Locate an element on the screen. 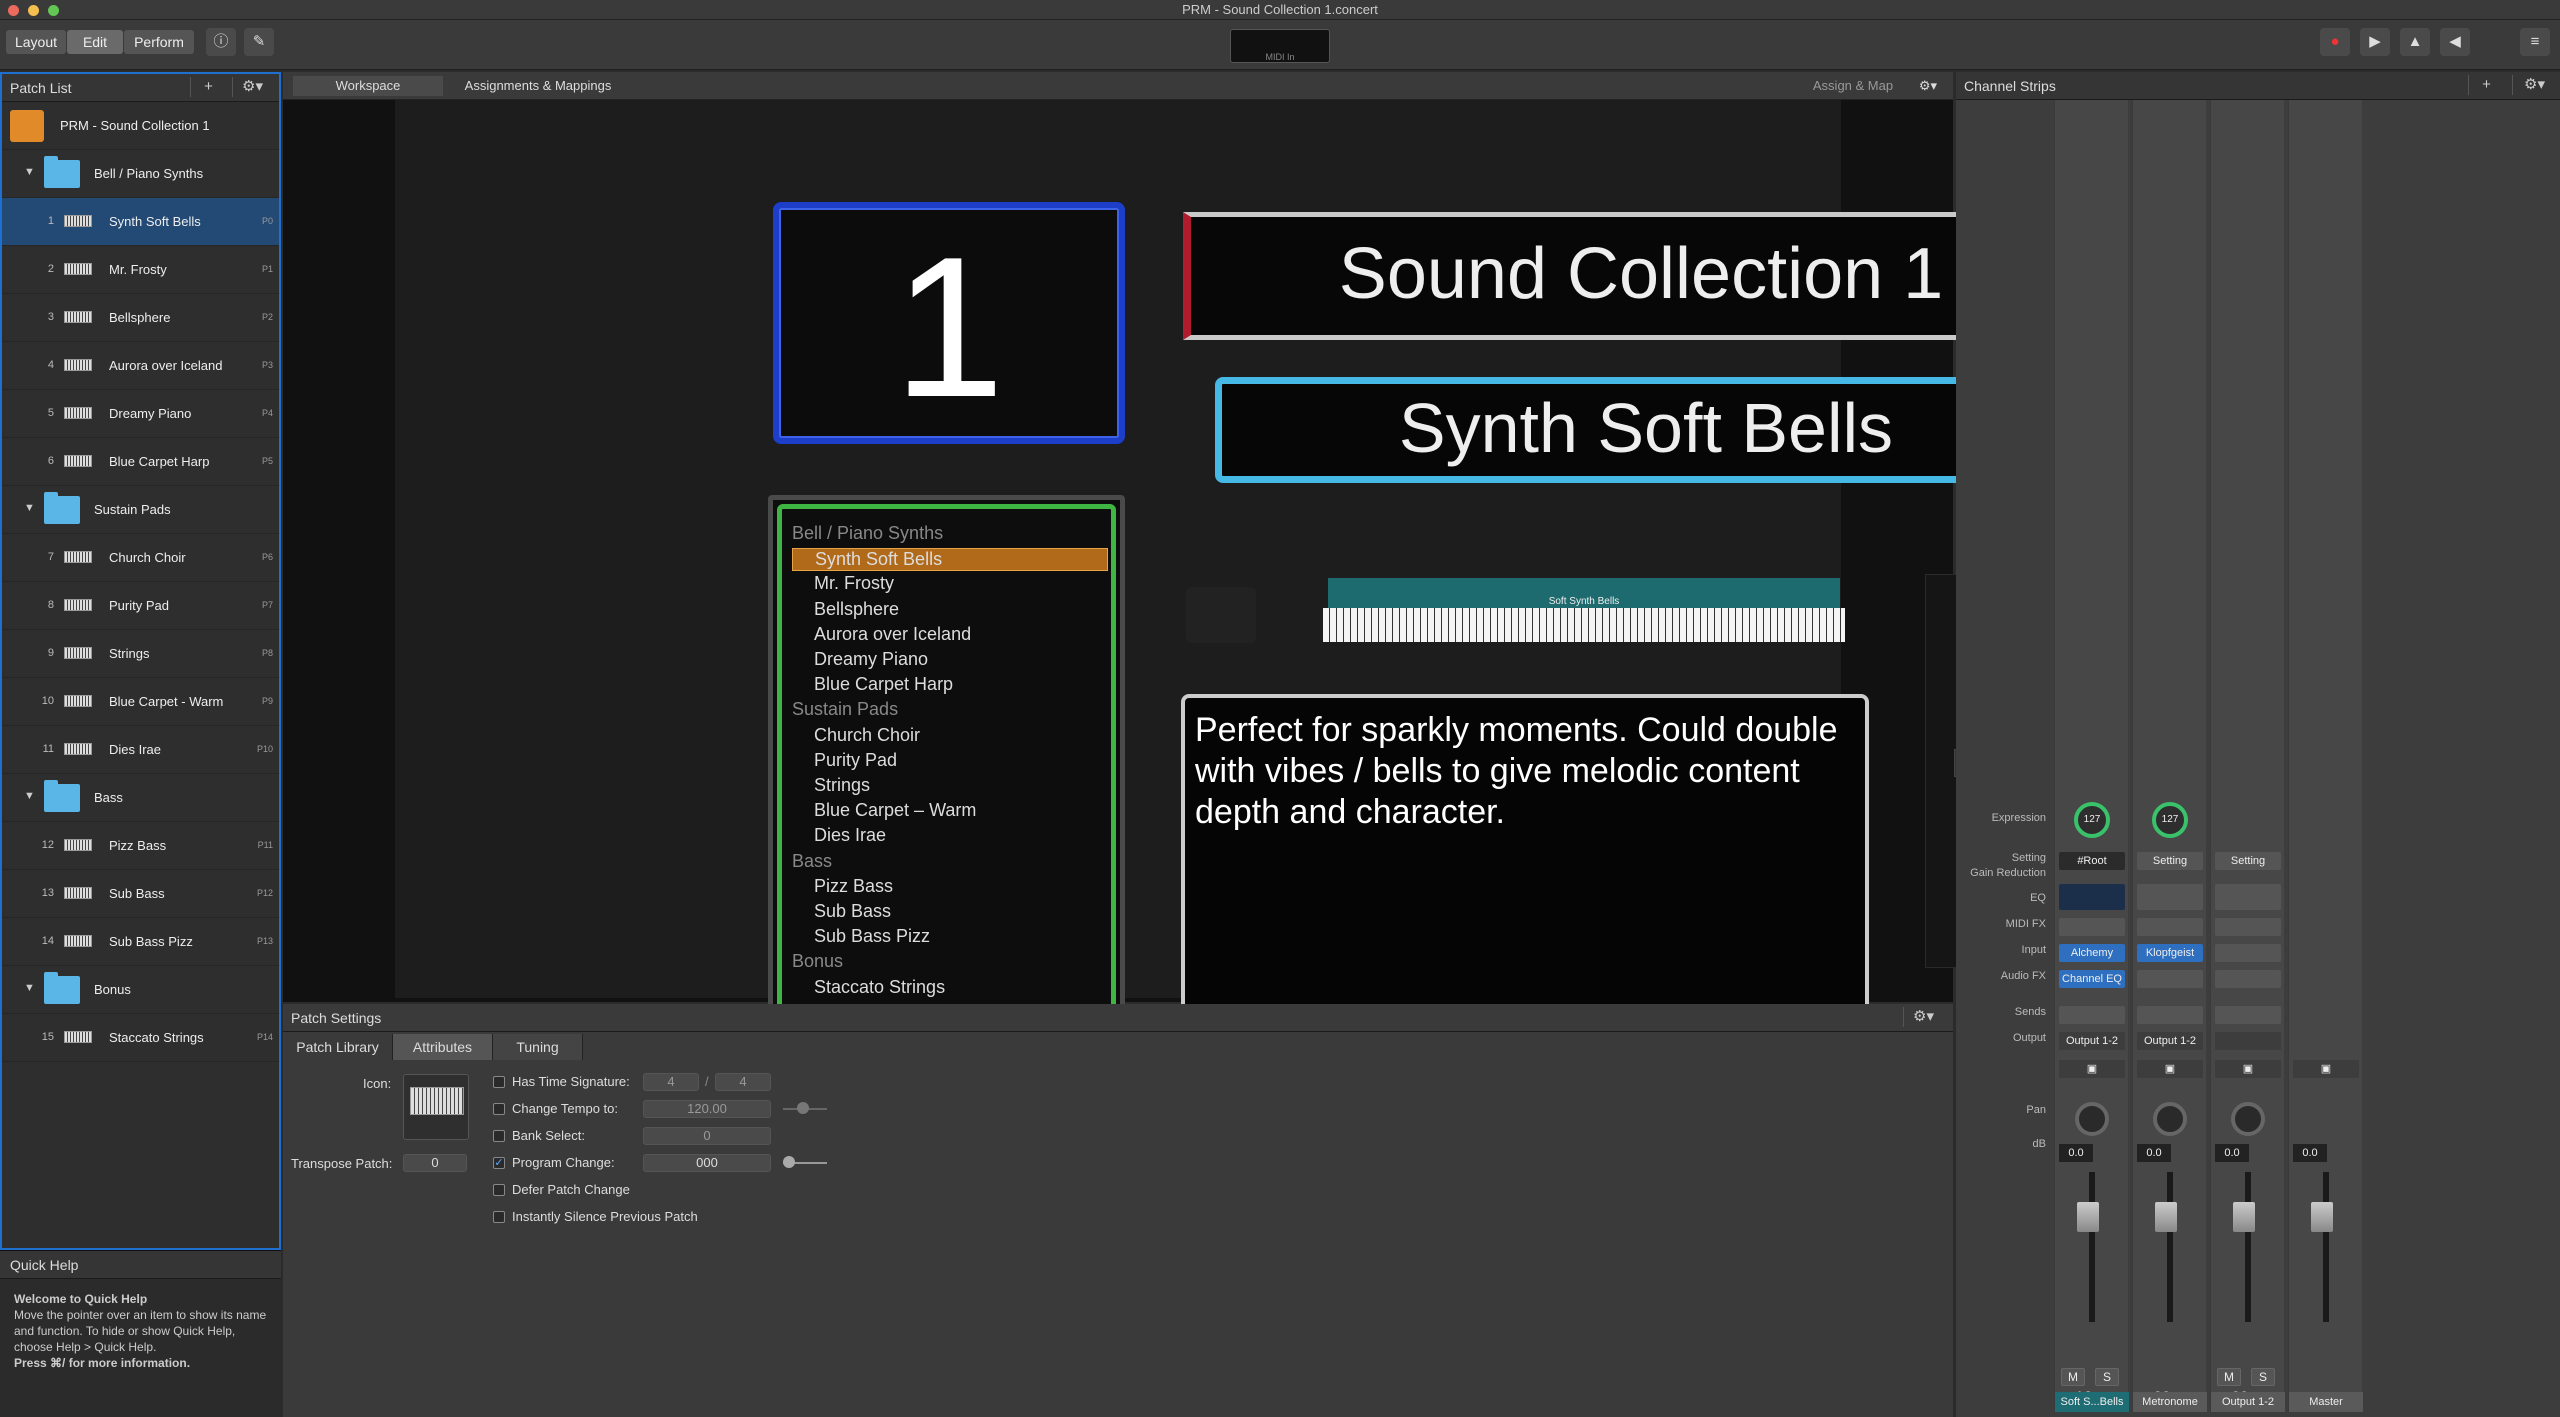 This screenshot has height=1417, width=2560. keyboard-keys is located at coordinates (1584, 625).